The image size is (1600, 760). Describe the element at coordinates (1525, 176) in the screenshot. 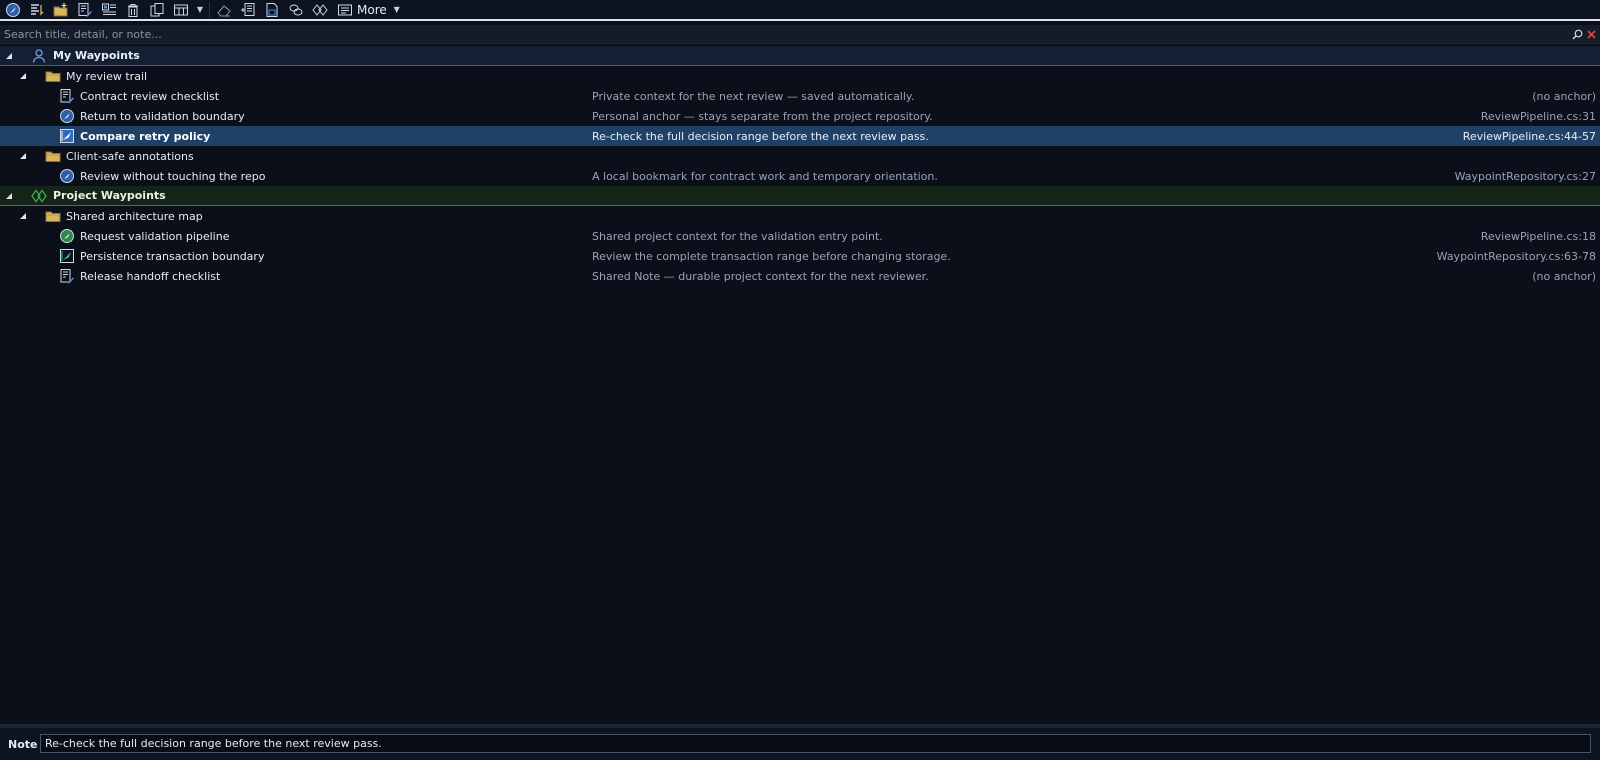

I see `waypoint-anchor: WaypointRepository.cs:27` at that location.